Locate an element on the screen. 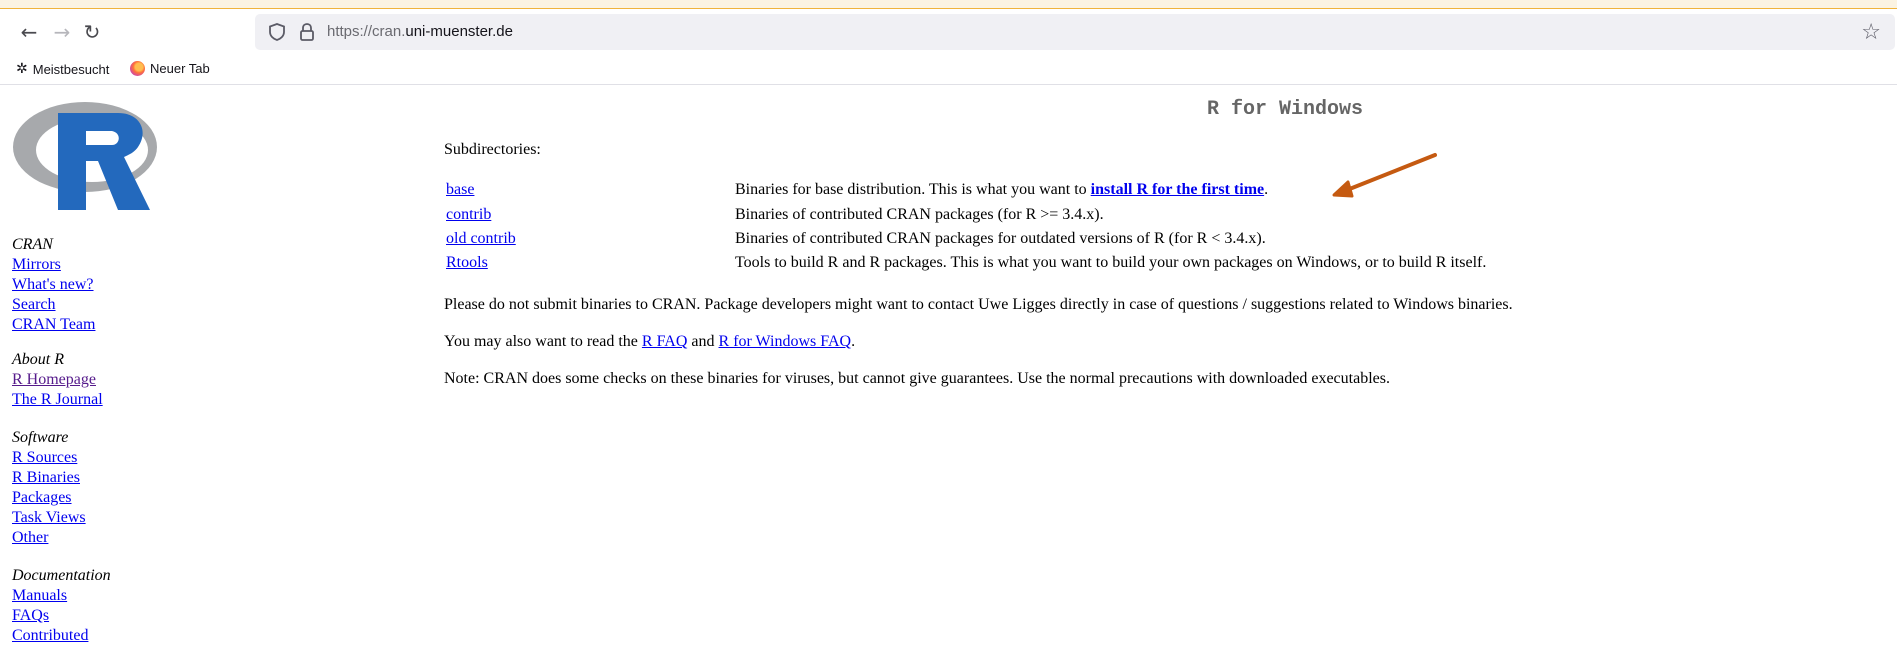 This screenshot has height=646, width=1897. r-logo is located at coordinates (85, 155).